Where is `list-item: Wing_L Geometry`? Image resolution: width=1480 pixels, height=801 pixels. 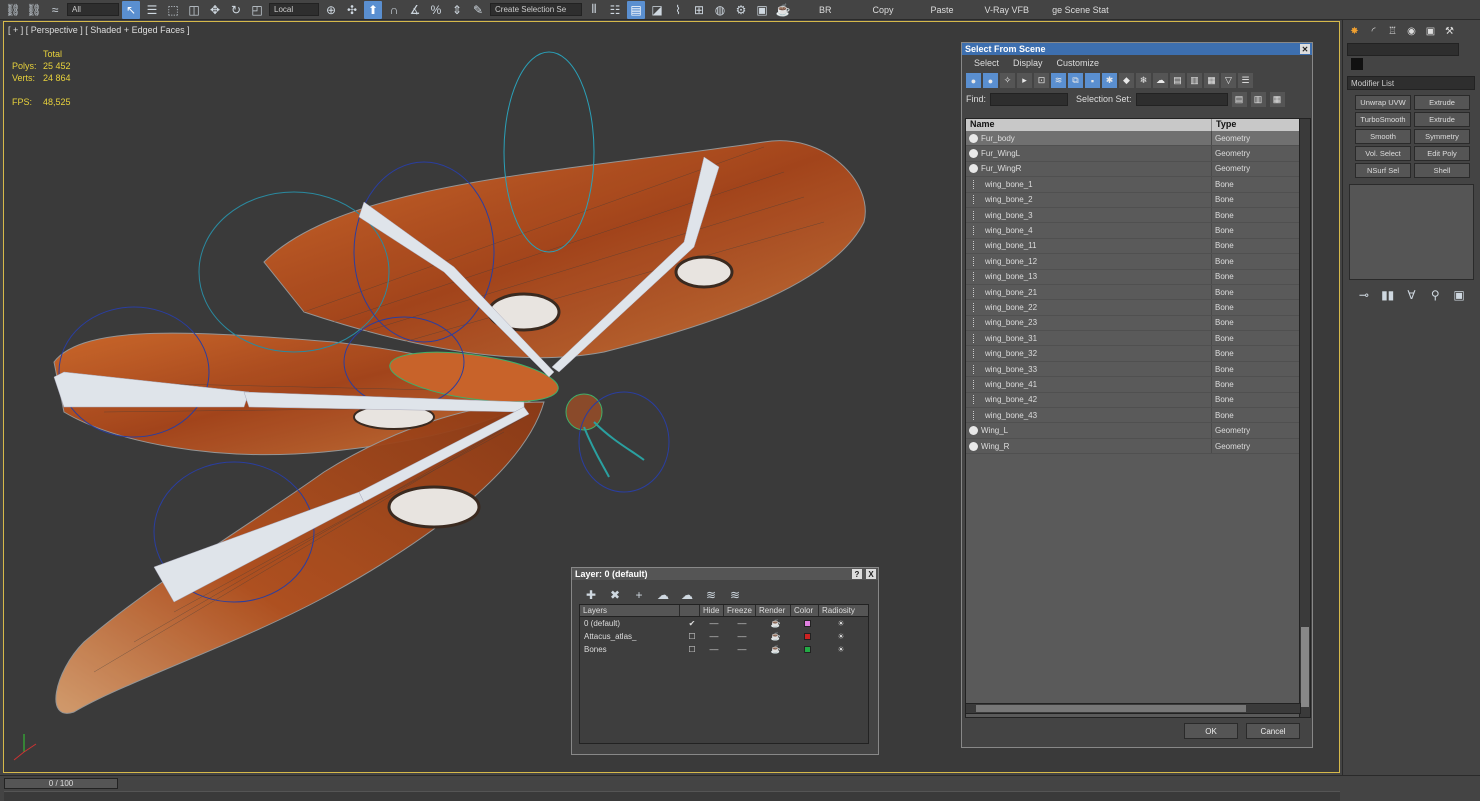 list-item: Wing_L Geometry is located at coordinates (1138, 431).